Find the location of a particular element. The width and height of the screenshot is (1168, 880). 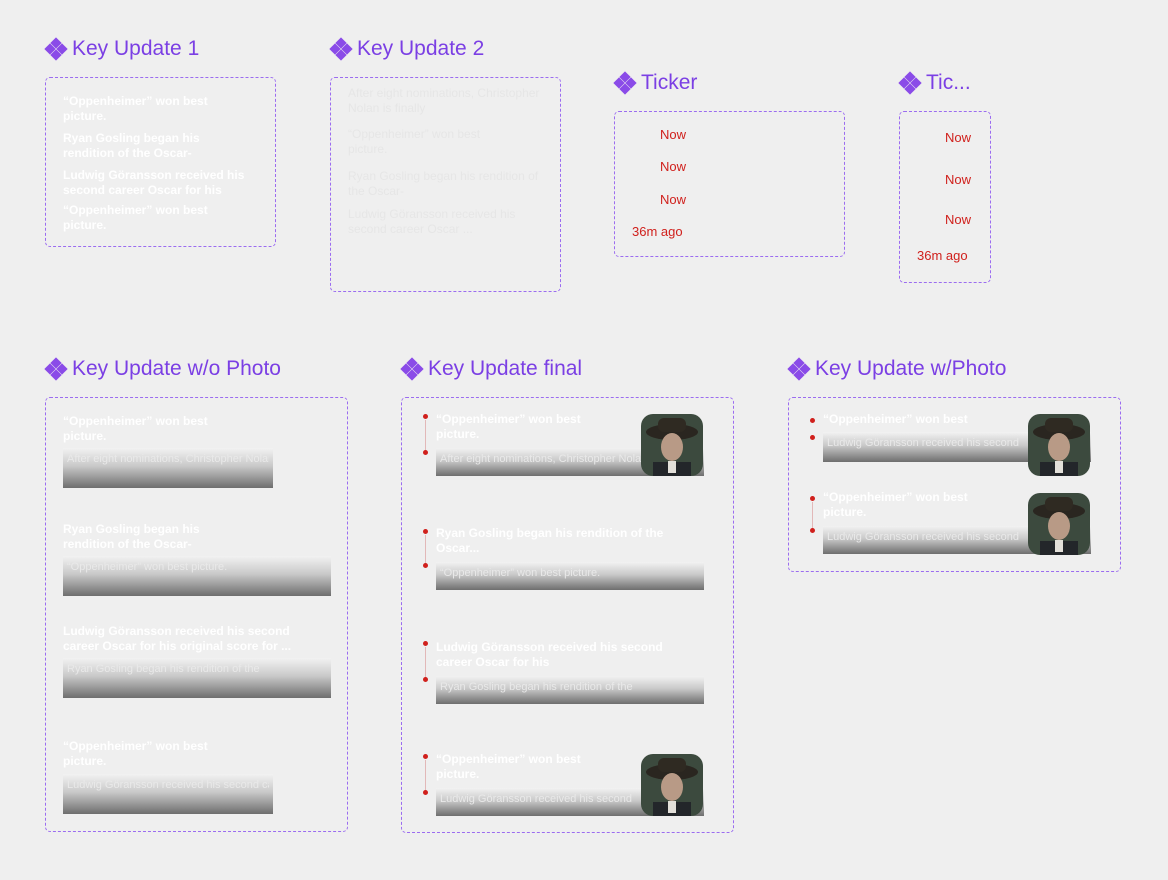

component-title-key-update-final: Key Update final is located at coordinates (491, 369).